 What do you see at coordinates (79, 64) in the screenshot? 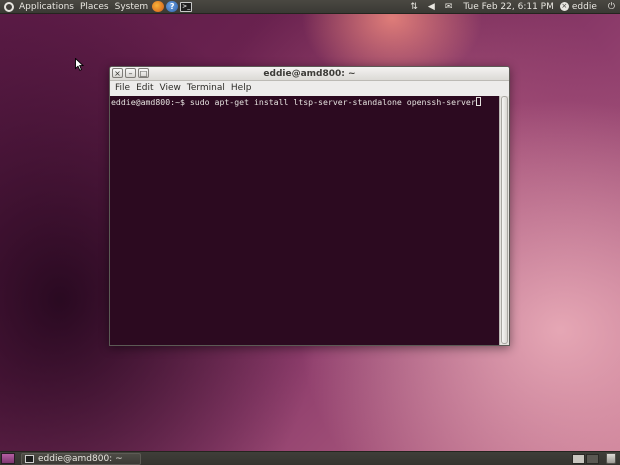
I see `mouse-pointer-icon` at bounding box center [79, 64].